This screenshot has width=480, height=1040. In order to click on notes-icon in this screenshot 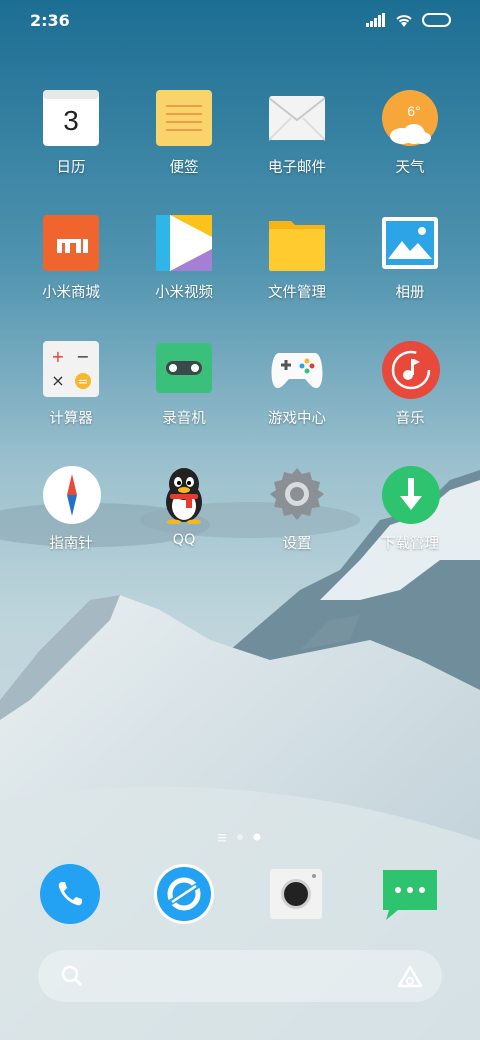, I will do `click(184, 118)`.